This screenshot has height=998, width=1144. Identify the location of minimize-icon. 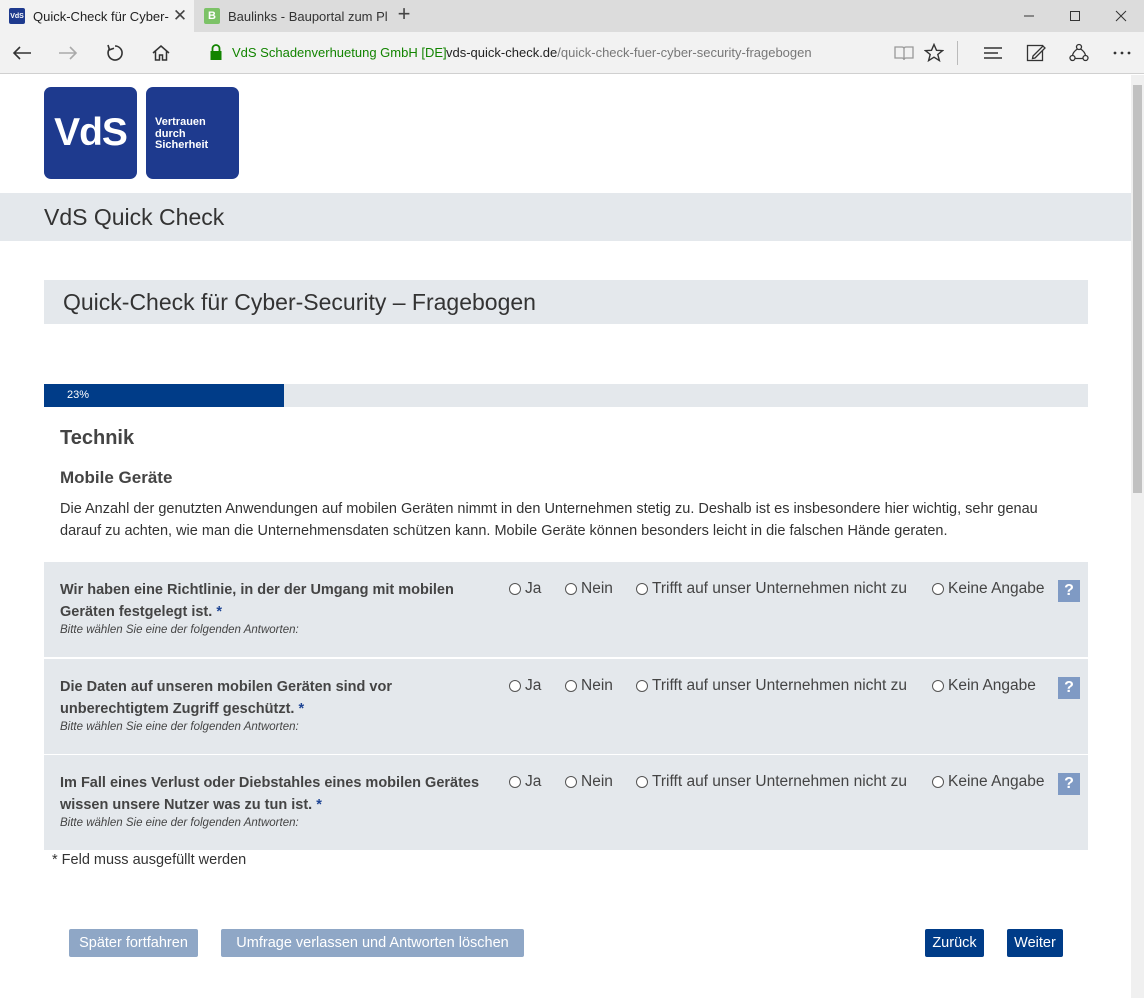
(1029, 16).